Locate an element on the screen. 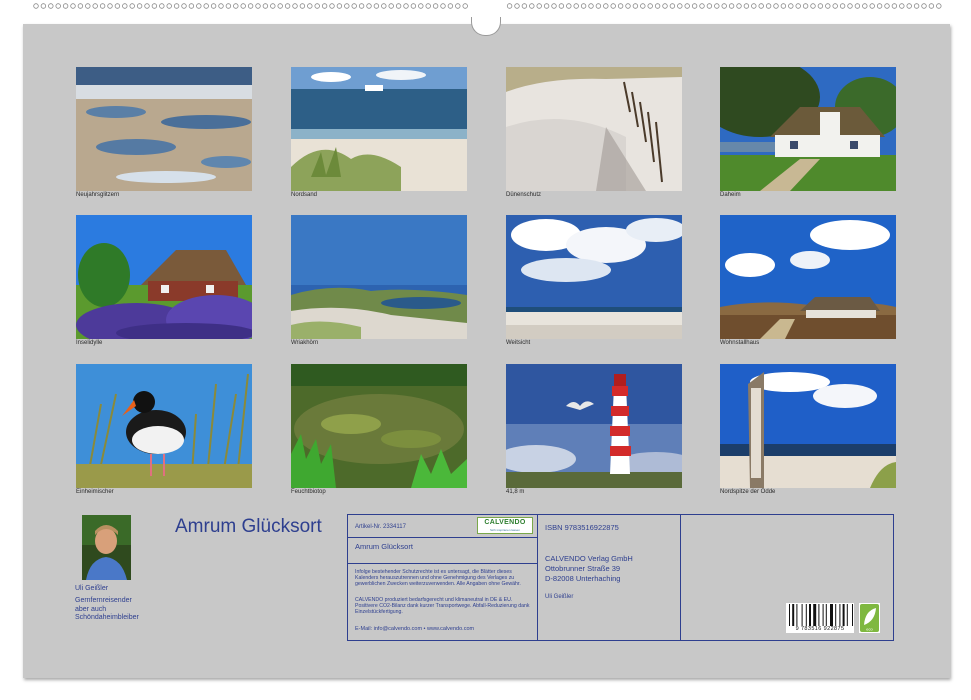 The width and height of the screenshot is (971, 700). photo-beach-ferry is located at coordinates (379, 129).